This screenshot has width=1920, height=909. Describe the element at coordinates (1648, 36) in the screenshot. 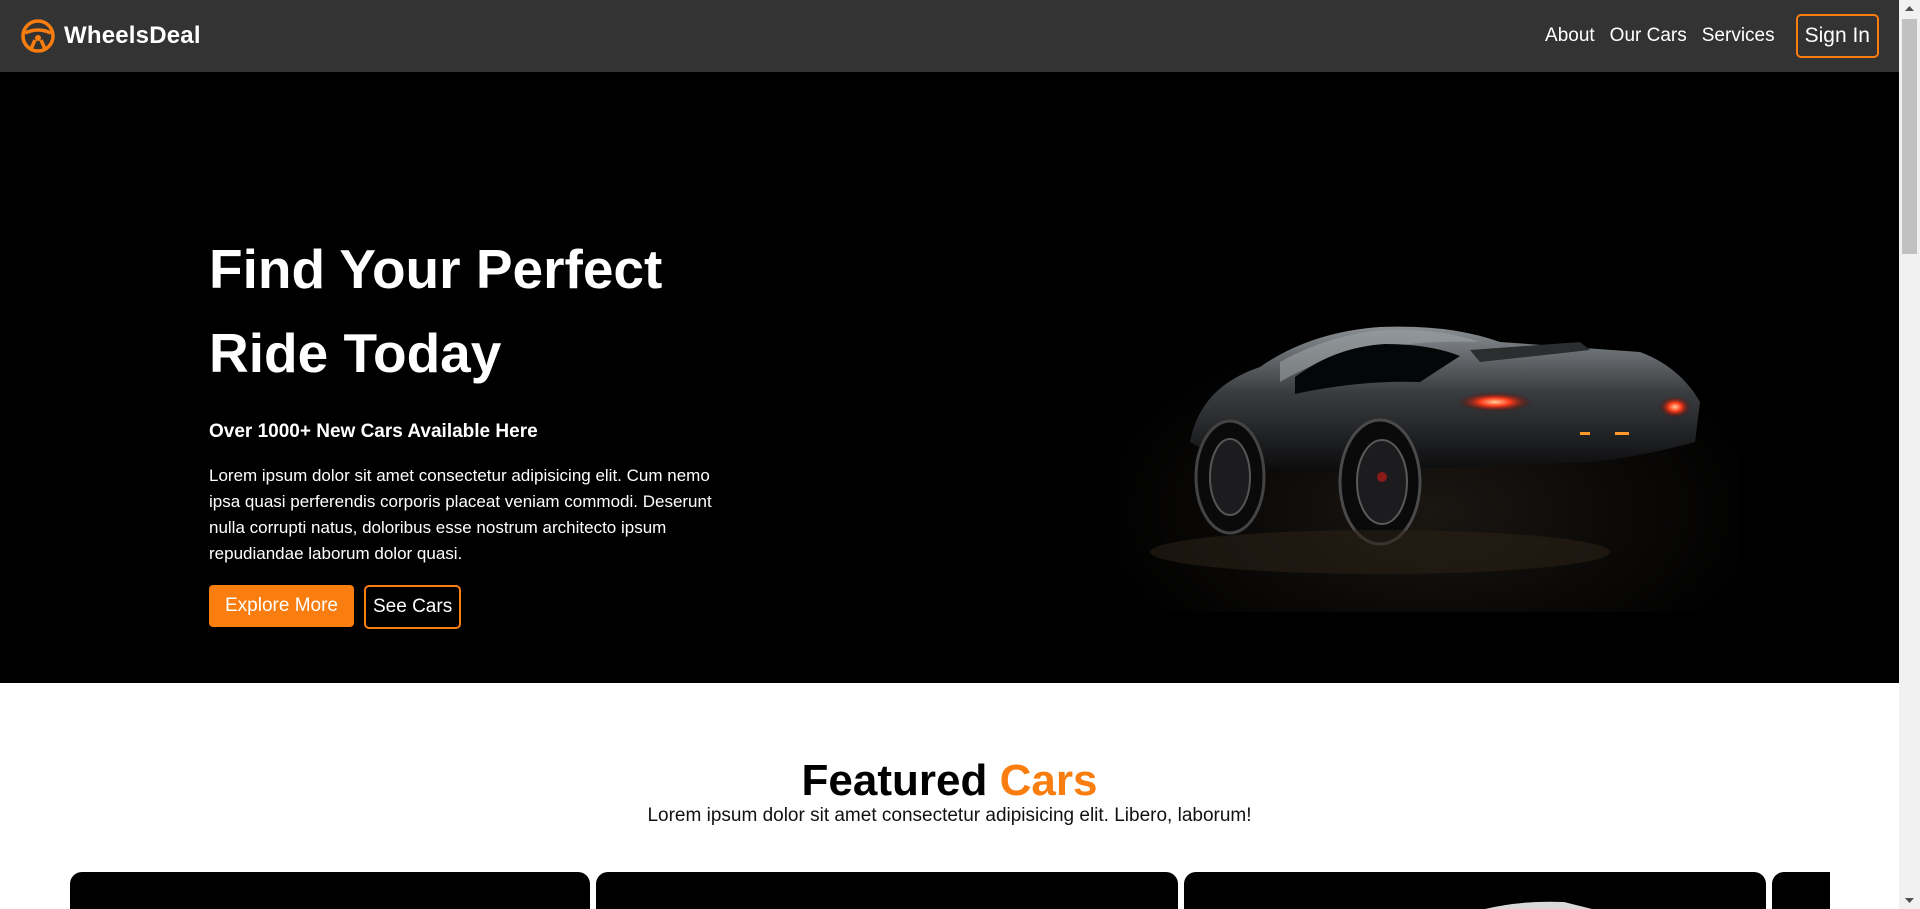

I see `nav-link-our-cars: Our Cars` at that location.